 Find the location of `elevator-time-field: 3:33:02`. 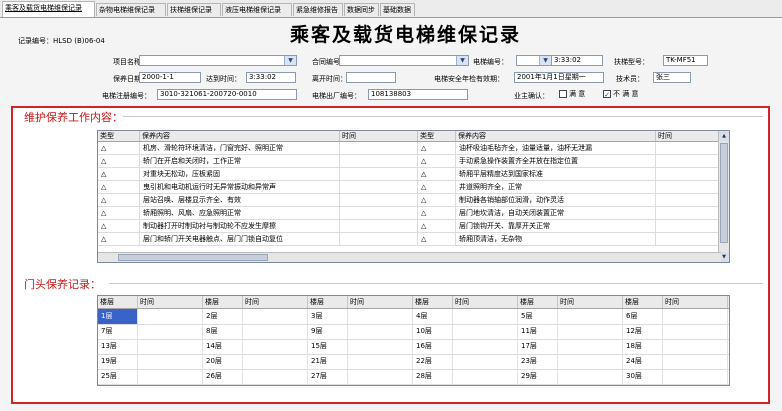

elevator-time-field: 3:33:02 is located at coordinates (577, 60).